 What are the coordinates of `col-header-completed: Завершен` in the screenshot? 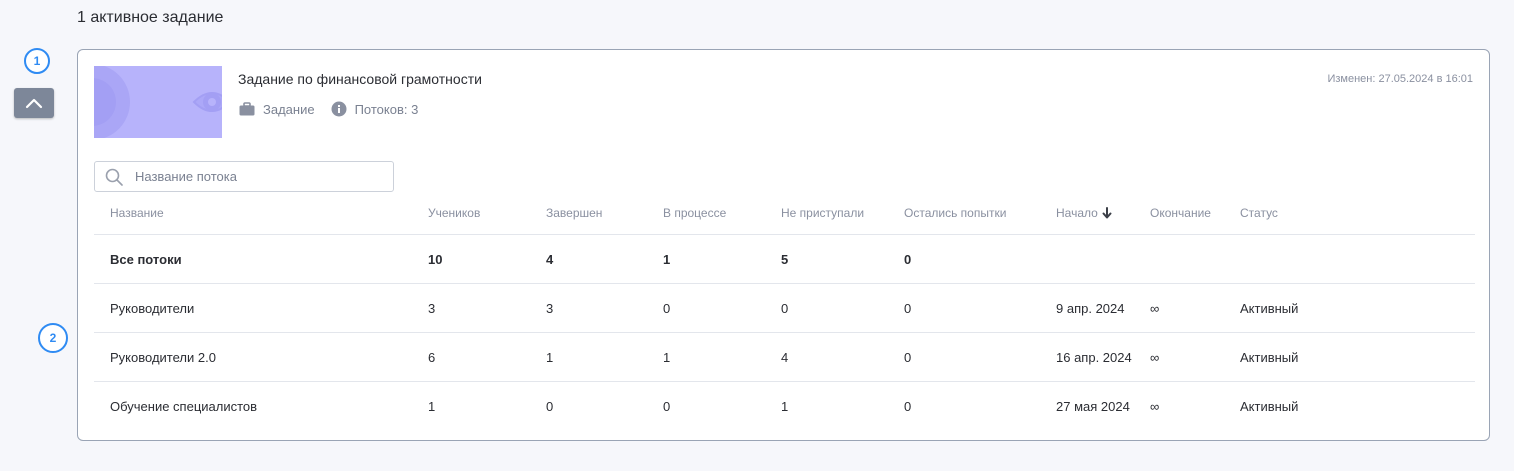 It's located at (604, 213).